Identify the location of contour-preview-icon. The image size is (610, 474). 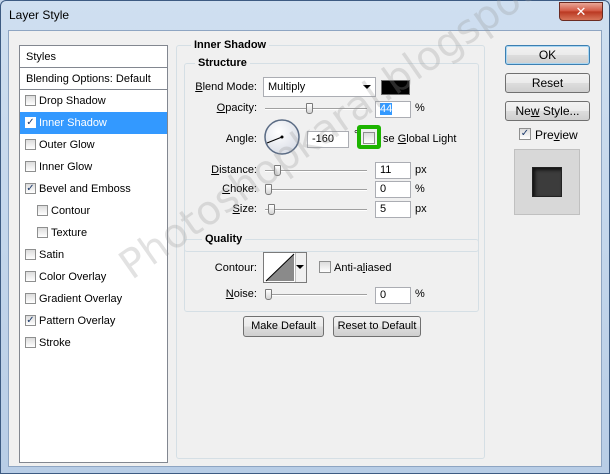
(280, 267).